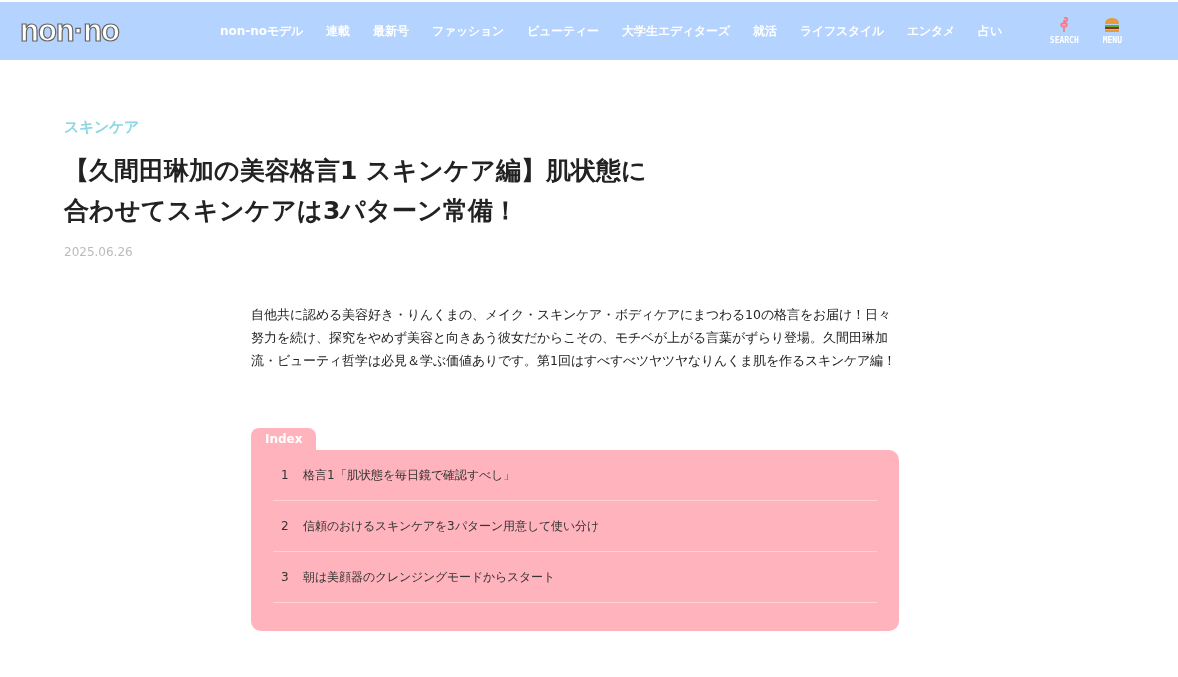  I want to click on index-item: 2 信頼のおけるスキンケアを3パターン用意して使い分け, so click(575, 526).